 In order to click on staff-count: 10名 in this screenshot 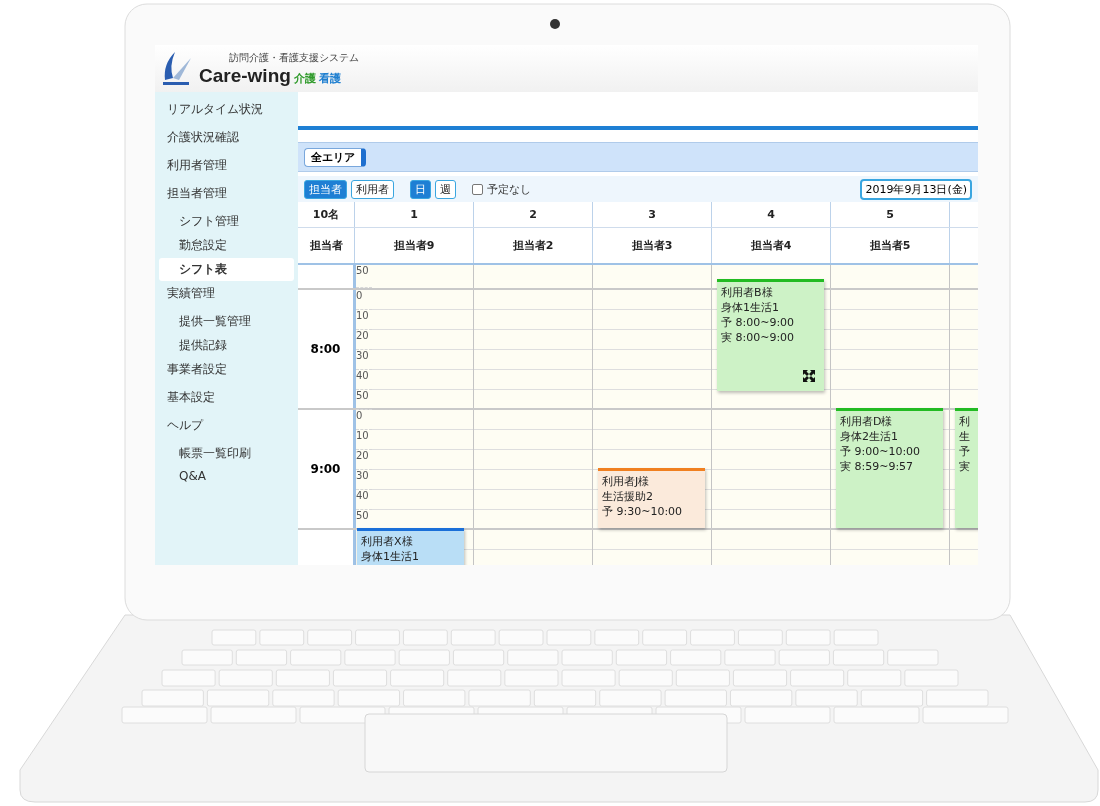, I will do `click(326, 215)`.